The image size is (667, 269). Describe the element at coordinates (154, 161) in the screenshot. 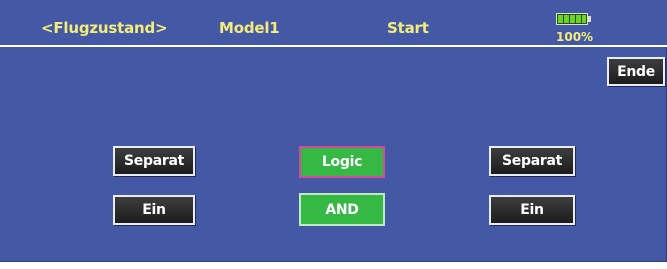

I see `left-mode-button: Separat` at that location.